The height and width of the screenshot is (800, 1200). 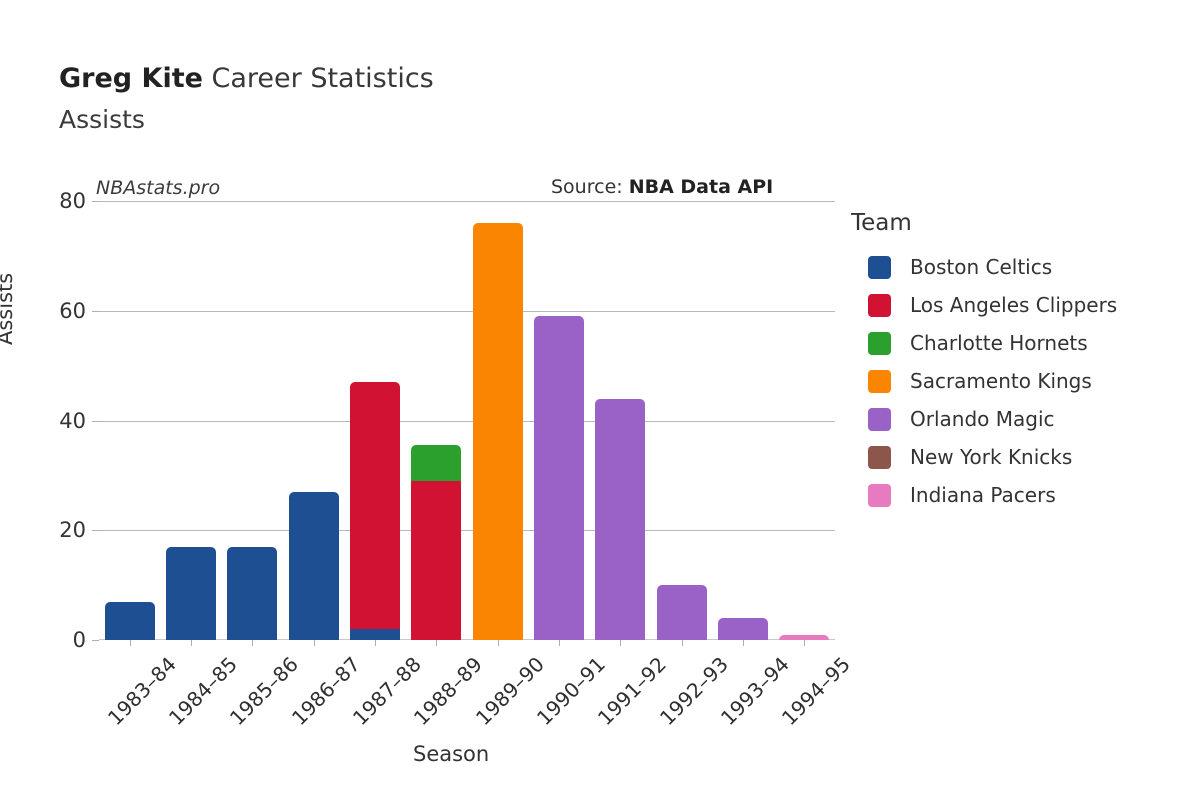 What do you see at coordinates (264, 691) in the screenshot?
I see `x-tick-label: 1985–86` at bounding box center [264, 691].